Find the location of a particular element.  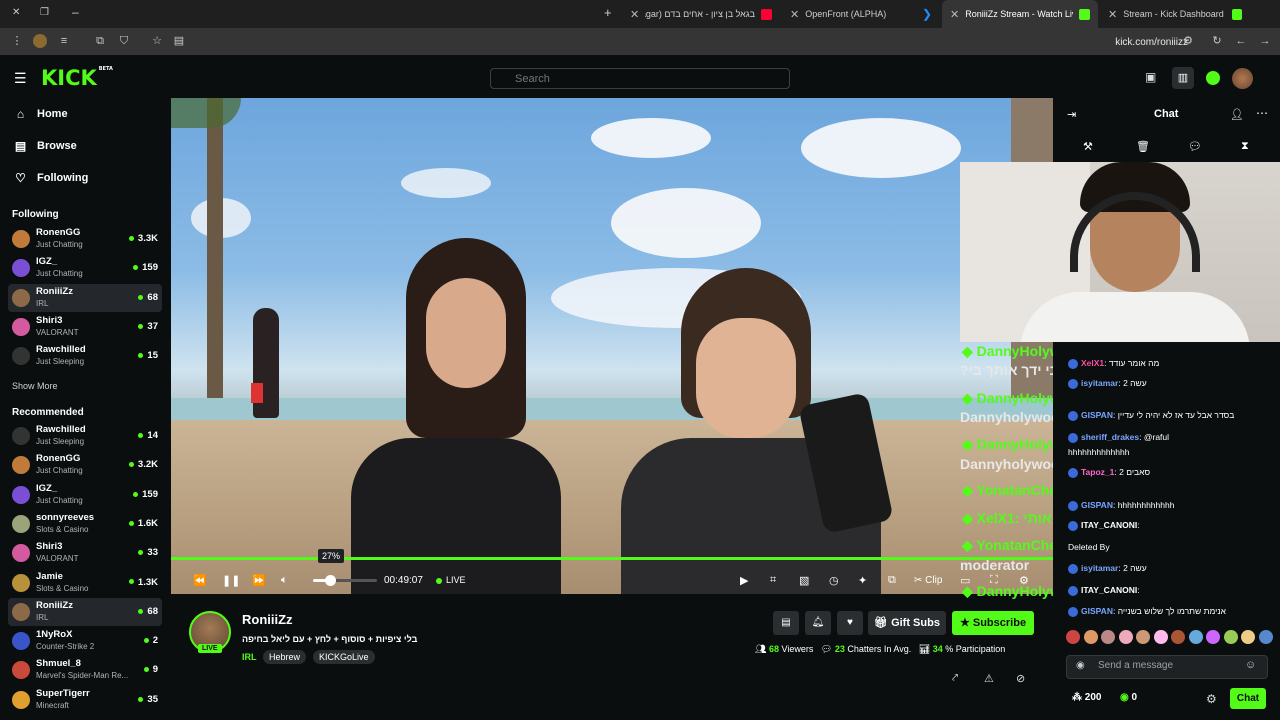

kick-points-icon is located at coordinates (1213, 78).